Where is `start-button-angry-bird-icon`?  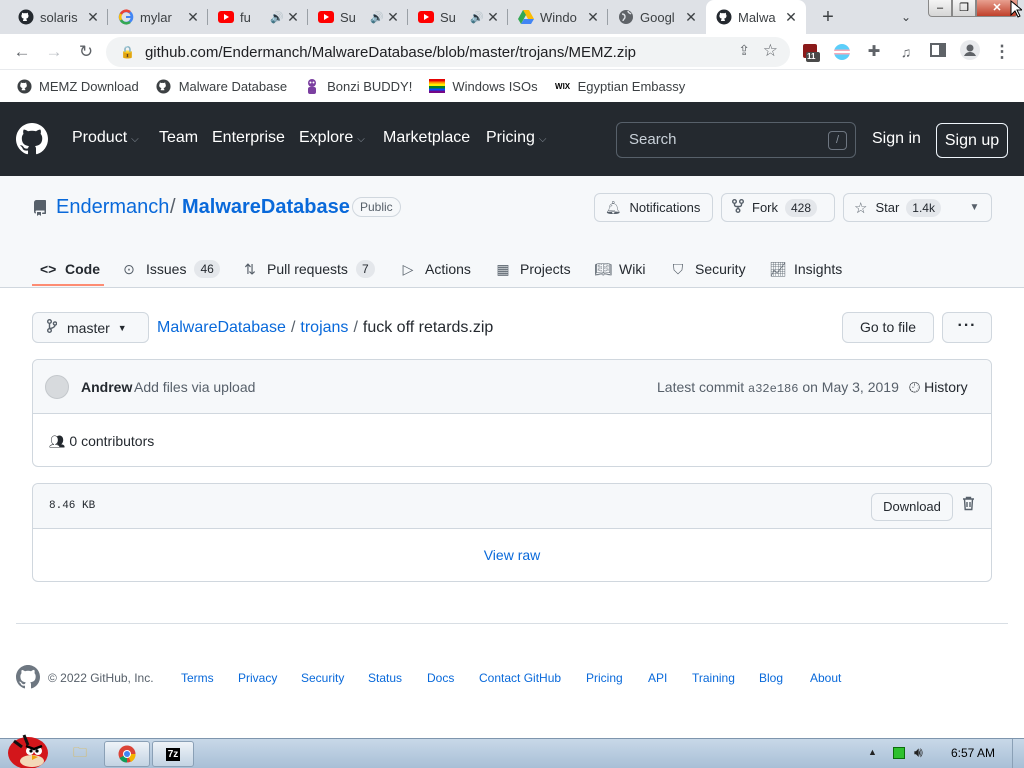 start-button-angry-bird-icon is located at coordinates (27, 748).